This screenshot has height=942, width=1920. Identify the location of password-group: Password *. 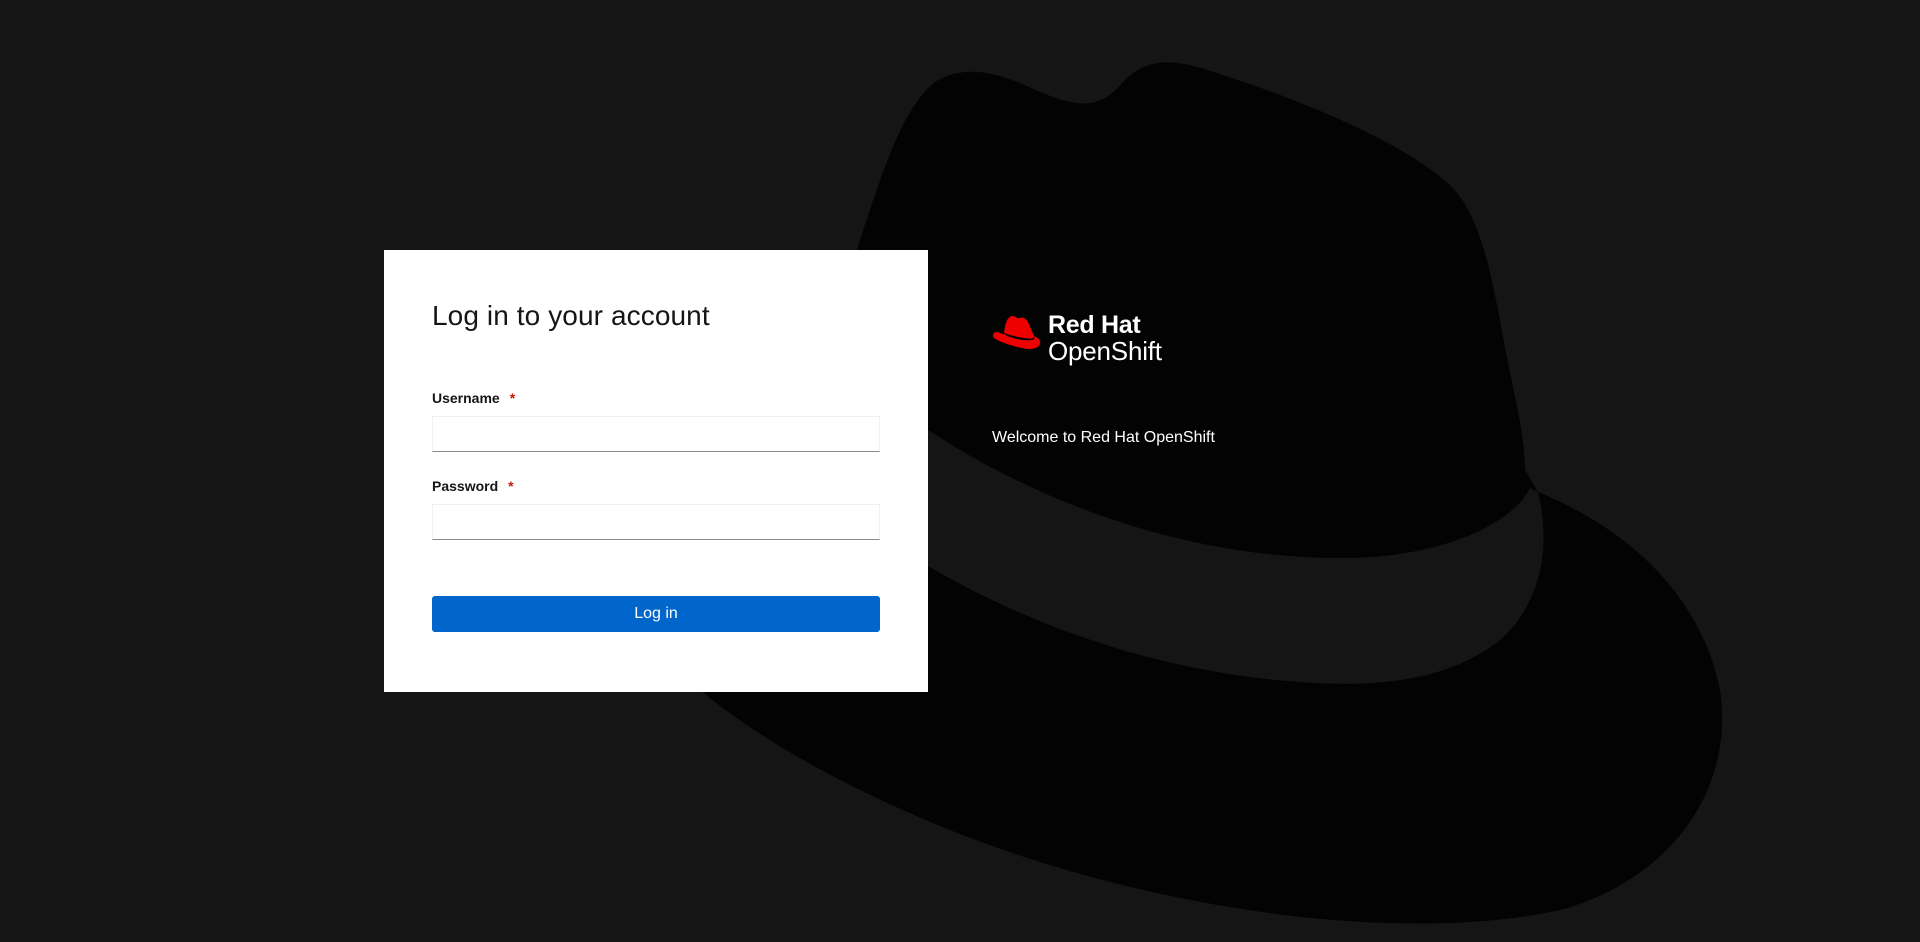
(656, 508).